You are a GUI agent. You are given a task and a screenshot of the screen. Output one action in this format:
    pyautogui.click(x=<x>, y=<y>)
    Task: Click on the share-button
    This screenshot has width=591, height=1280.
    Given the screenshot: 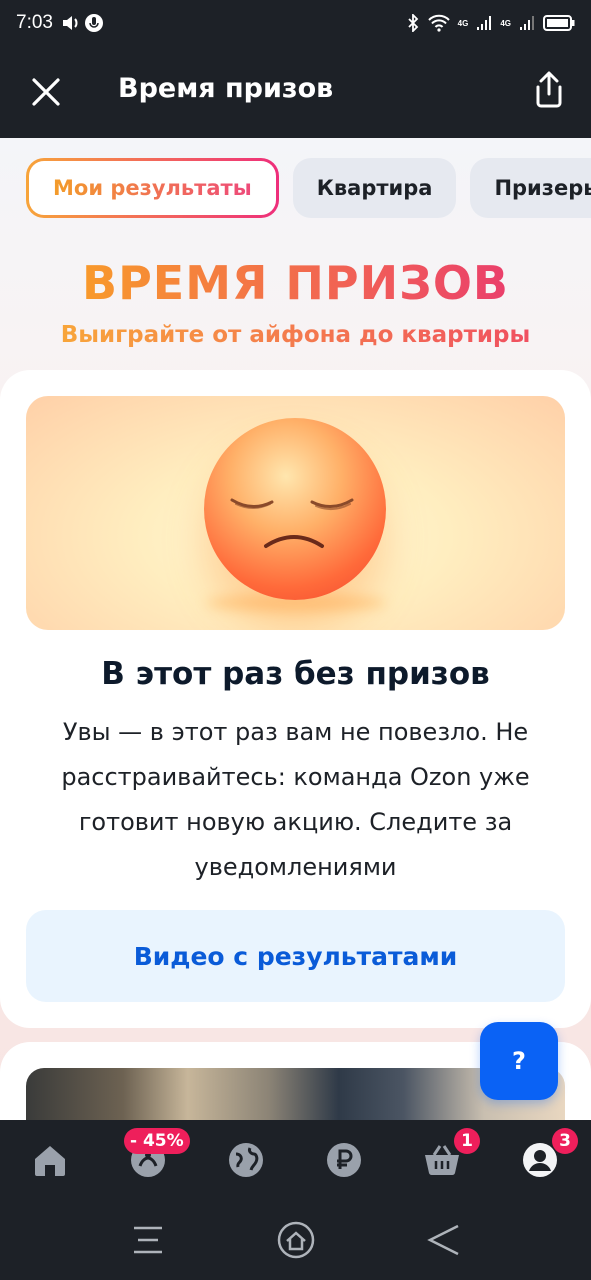 What is the action you would take?
    pyautogui.click(x=549, y=90)
    